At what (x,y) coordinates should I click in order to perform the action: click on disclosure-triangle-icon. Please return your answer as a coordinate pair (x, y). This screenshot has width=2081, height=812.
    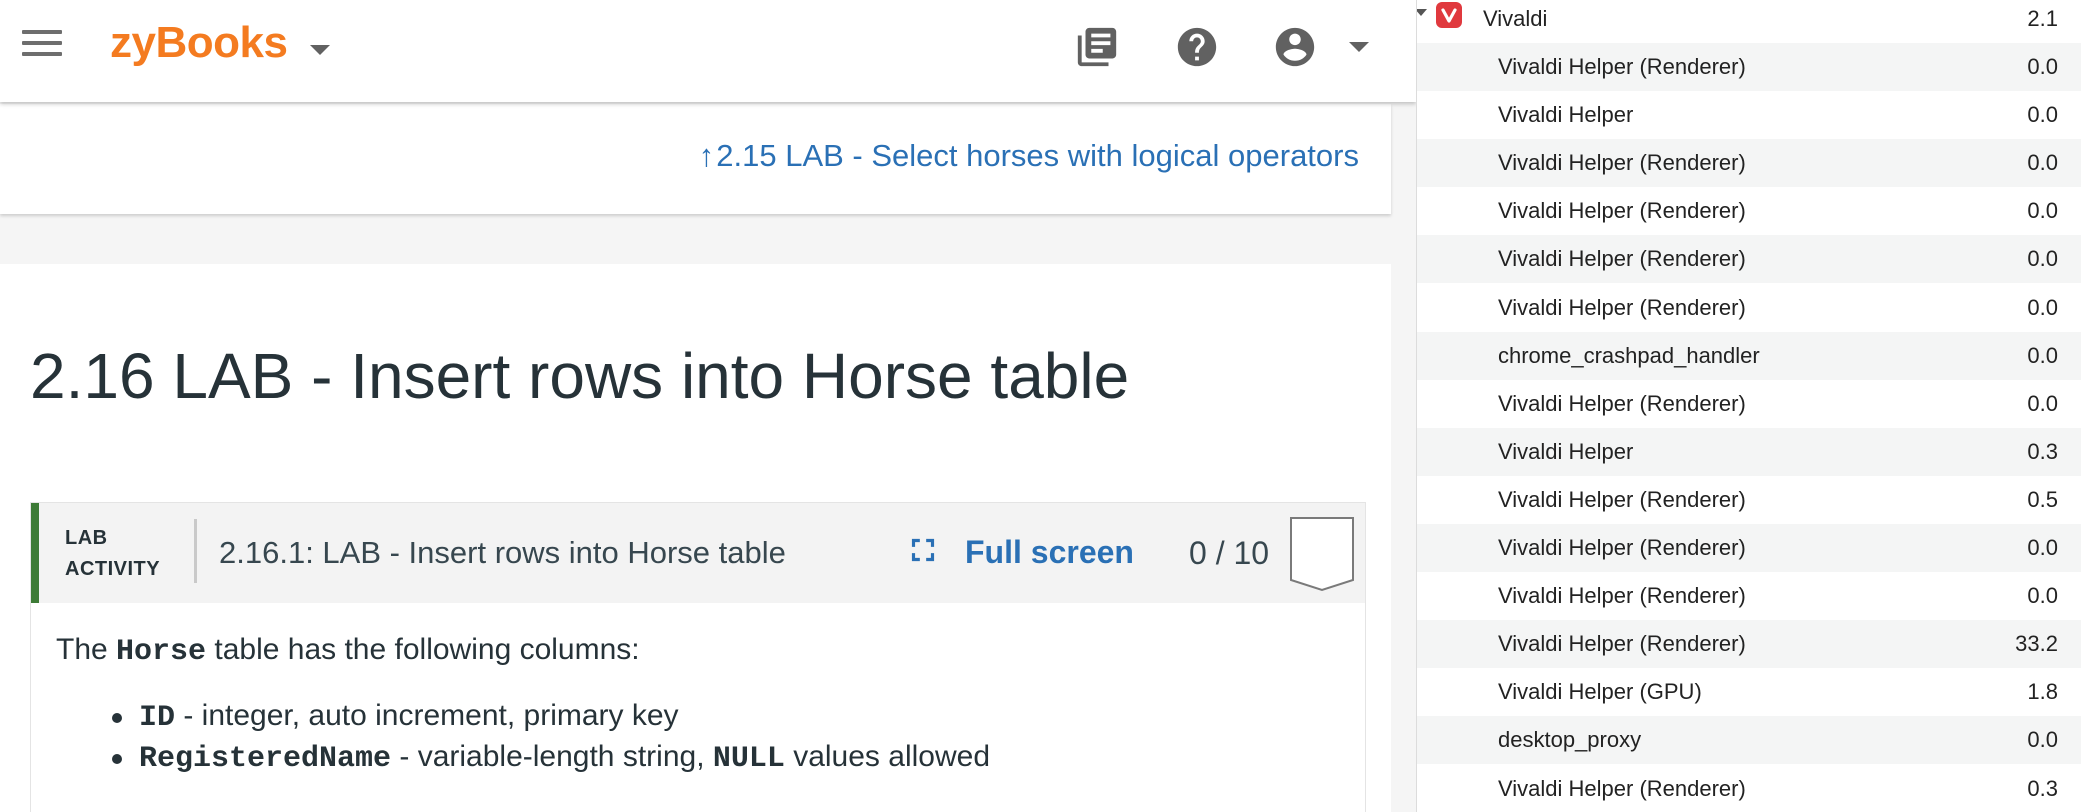
    Looking at the image, I should click on (1422, 12).